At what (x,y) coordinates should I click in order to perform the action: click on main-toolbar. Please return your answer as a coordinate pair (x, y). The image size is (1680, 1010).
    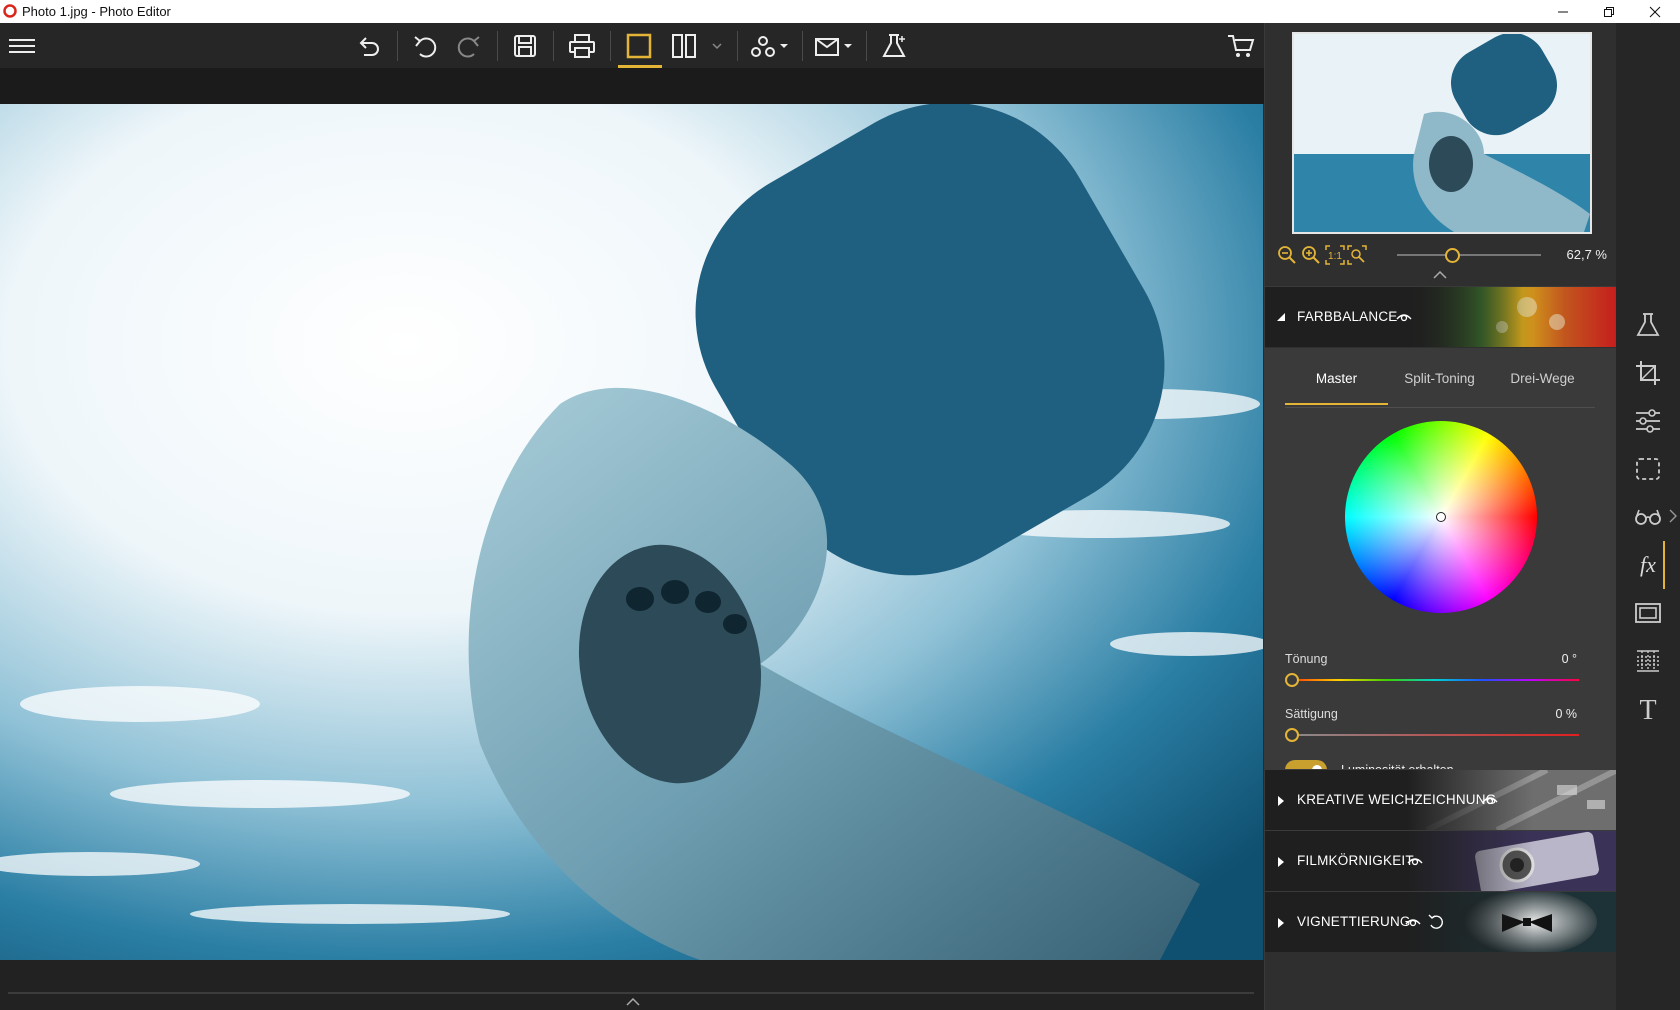
    Looking at the image, I should click on (632, 45).